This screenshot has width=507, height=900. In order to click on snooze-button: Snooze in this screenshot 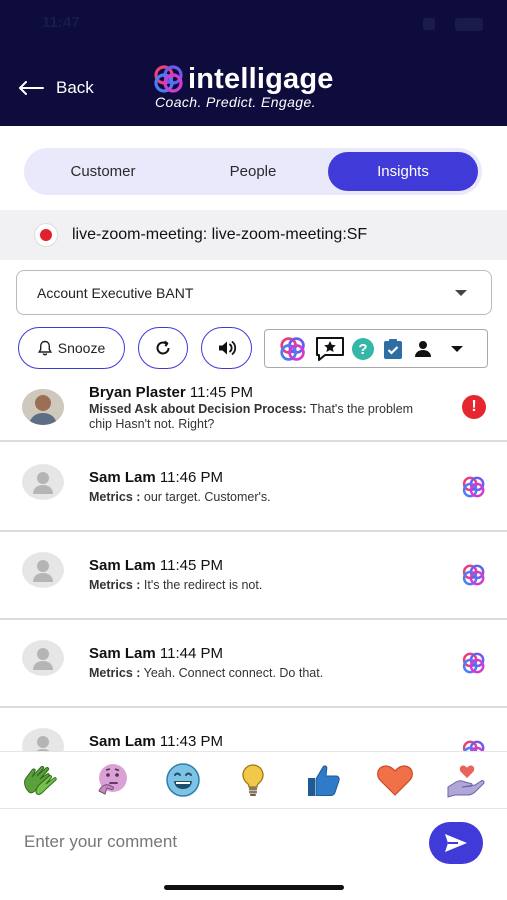, I will do `click(71, 348)`.